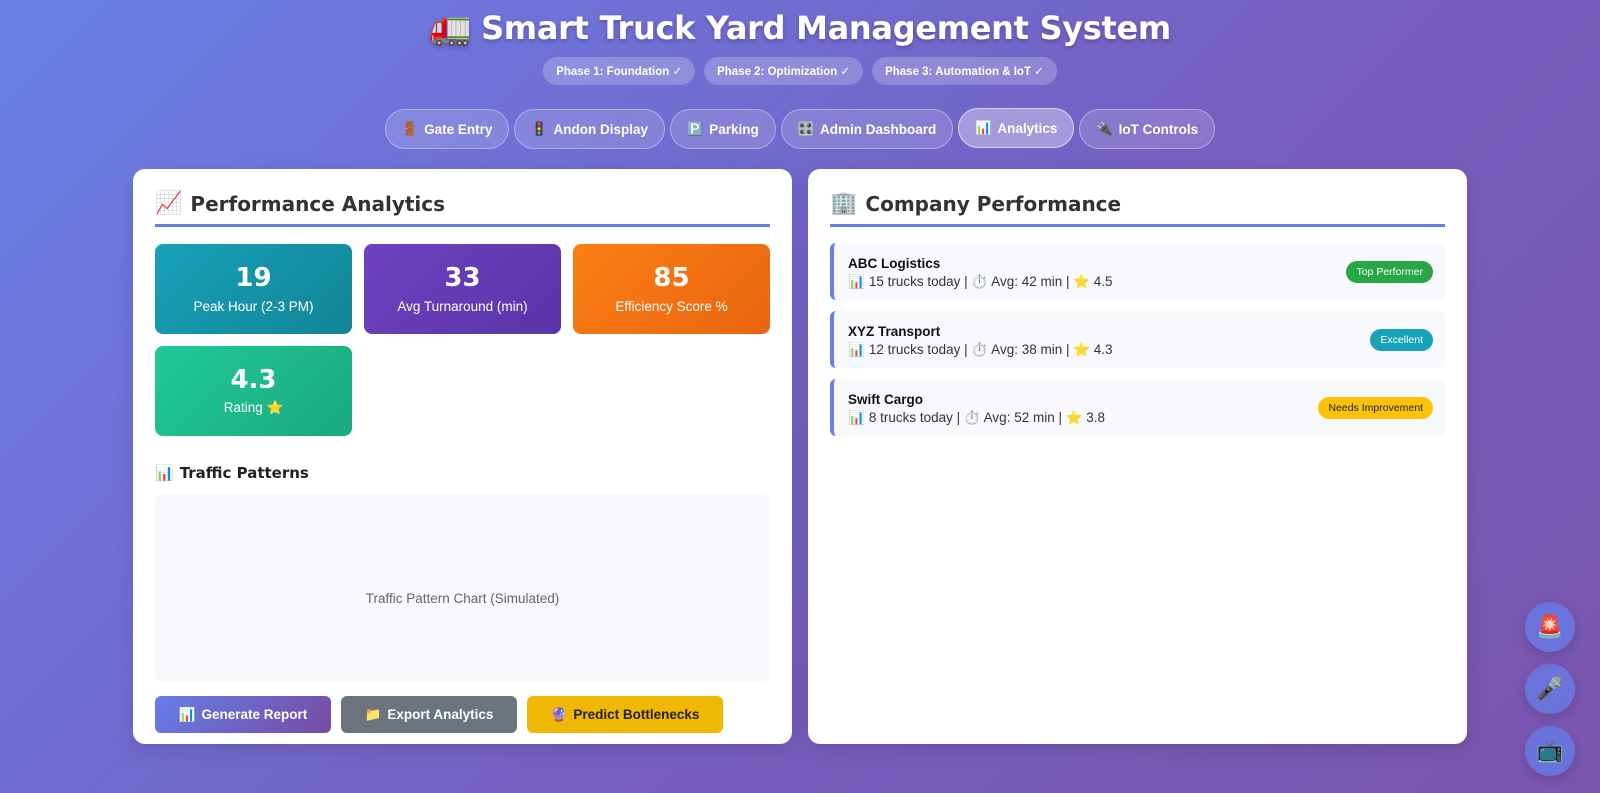 Image resolution: width=1600 pixels, height=793 pixels. What do you see at coordinates (805, 128) in the screenshot?
I see `control-knobs-icon: 🎛️` at bounding box center [805, 128].